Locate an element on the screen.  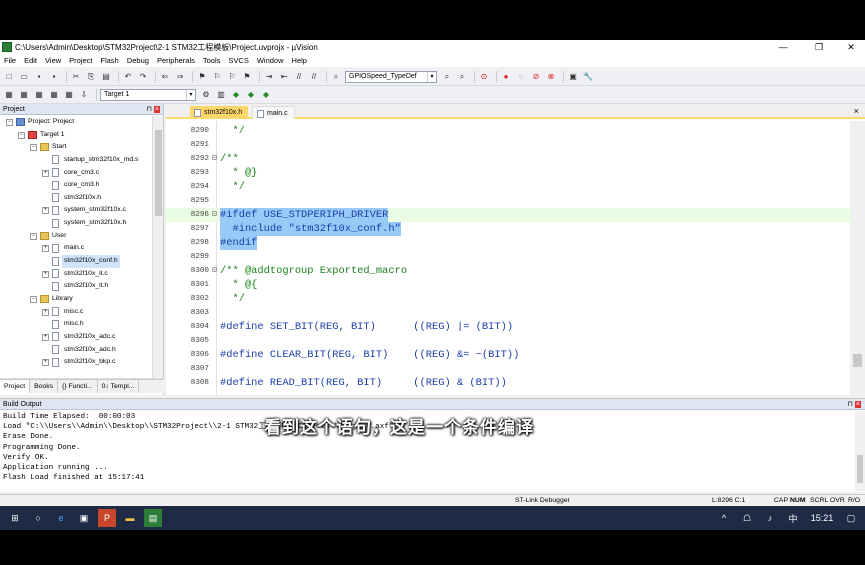
close-button: ✕ is located at coordinates (851, 47).